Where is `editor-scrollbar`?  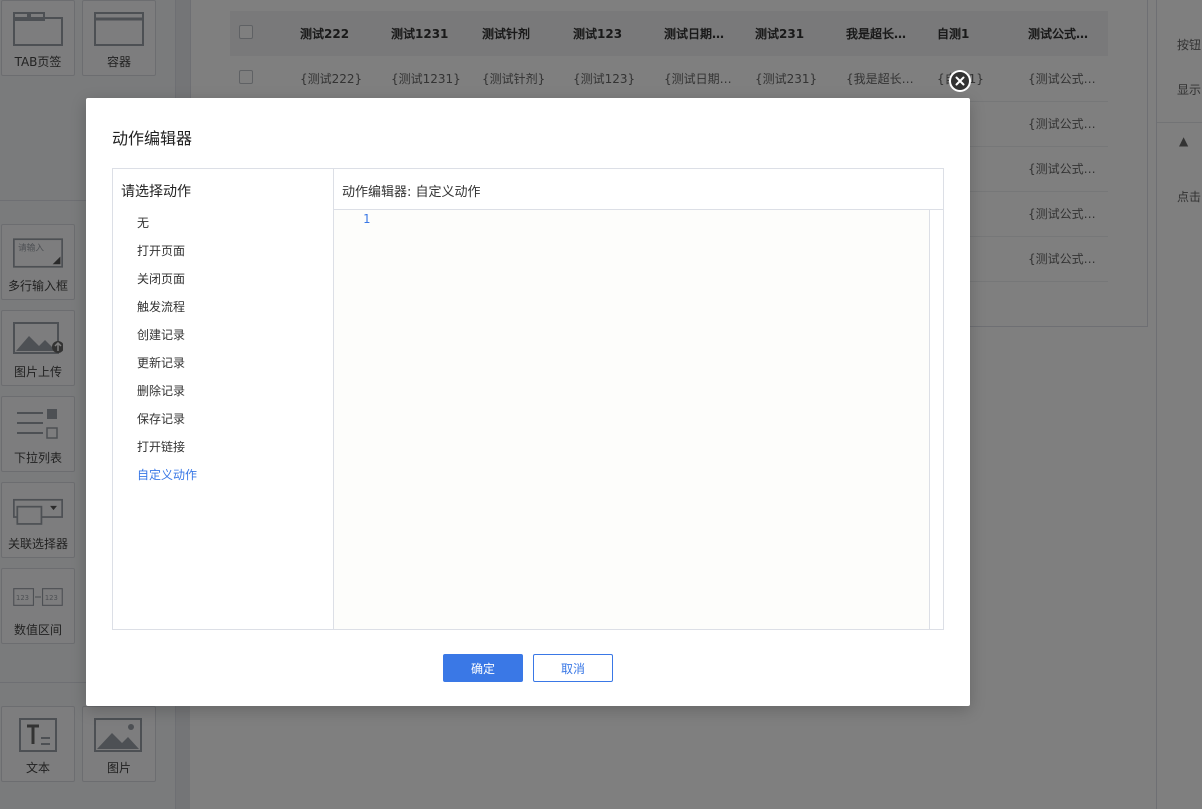
editor-scrollbar is located at coordinates (936, 419).